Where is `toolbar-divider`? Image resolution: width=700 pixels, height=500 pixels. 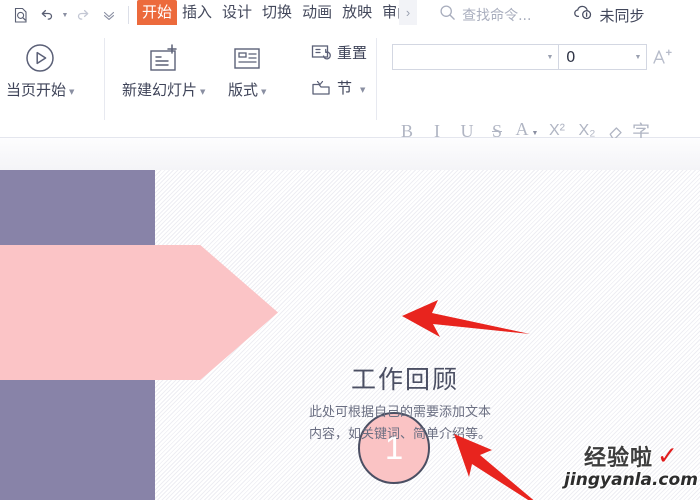 toolbar-divider is located at coordinates (128, 15).